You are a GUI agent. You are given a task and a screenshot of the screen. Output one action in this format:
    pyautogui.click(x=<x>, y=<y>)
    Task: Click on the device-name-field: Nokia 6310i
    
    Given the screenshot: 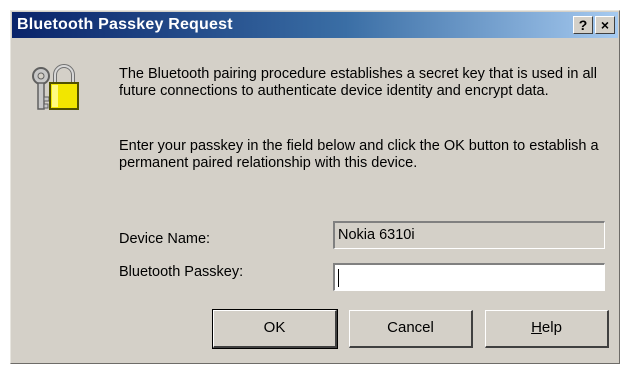 What is the action you would take?
    pyautogui.click(x=469, y=235)
    